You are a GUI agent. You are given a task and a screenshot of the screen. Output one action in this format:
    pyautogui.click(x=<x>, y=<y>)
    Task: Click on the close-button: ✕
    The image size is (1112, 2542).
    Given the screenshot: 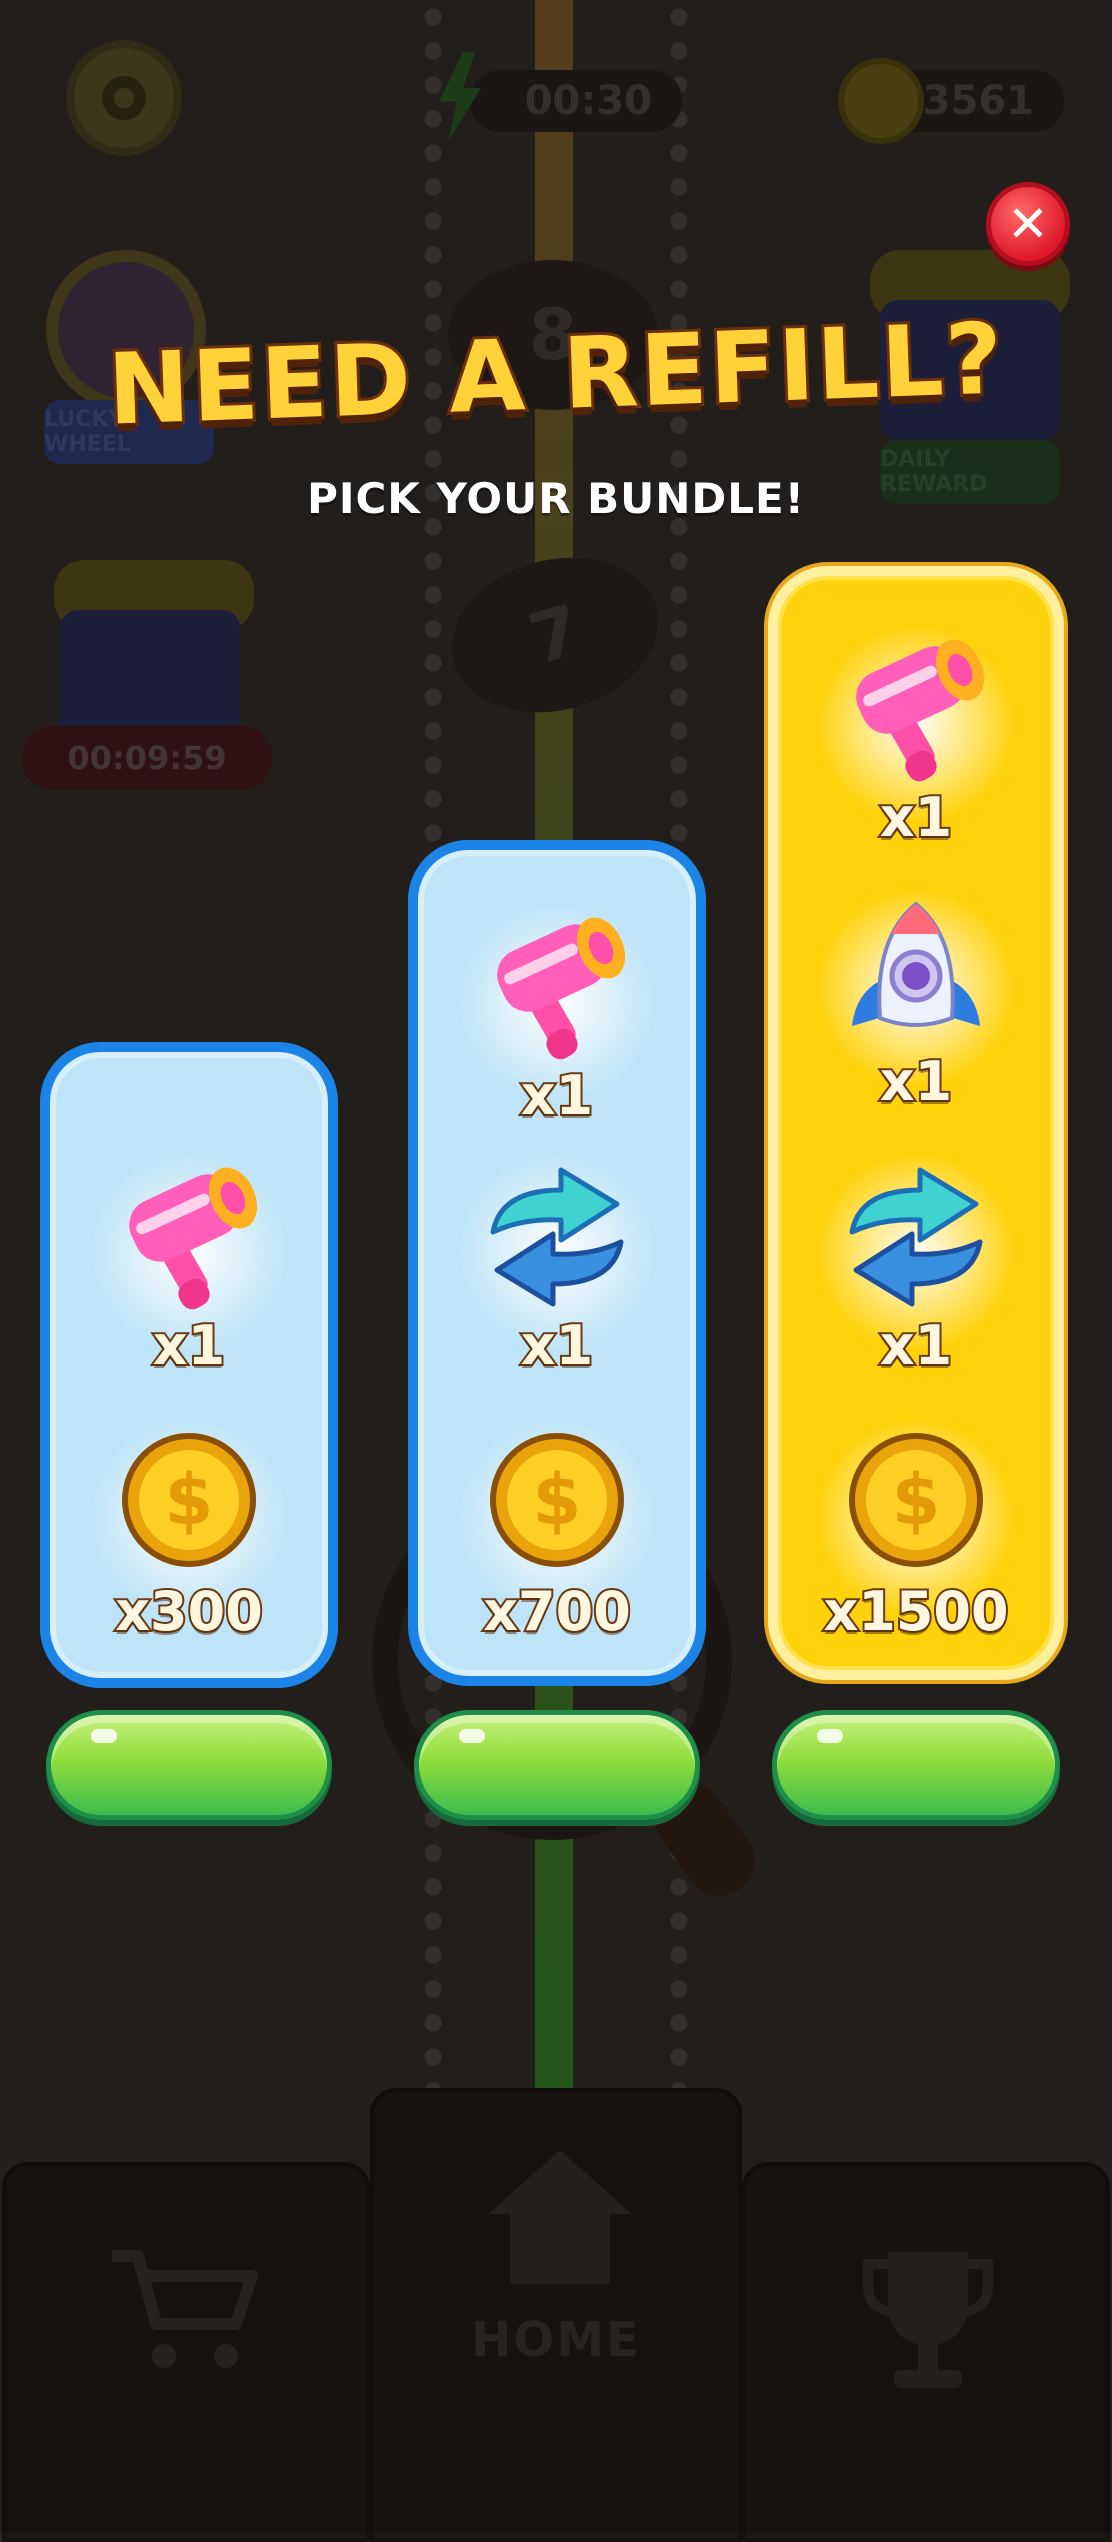 What is the action you would take?
    pyautogui.click(x=1028, y=224)
    